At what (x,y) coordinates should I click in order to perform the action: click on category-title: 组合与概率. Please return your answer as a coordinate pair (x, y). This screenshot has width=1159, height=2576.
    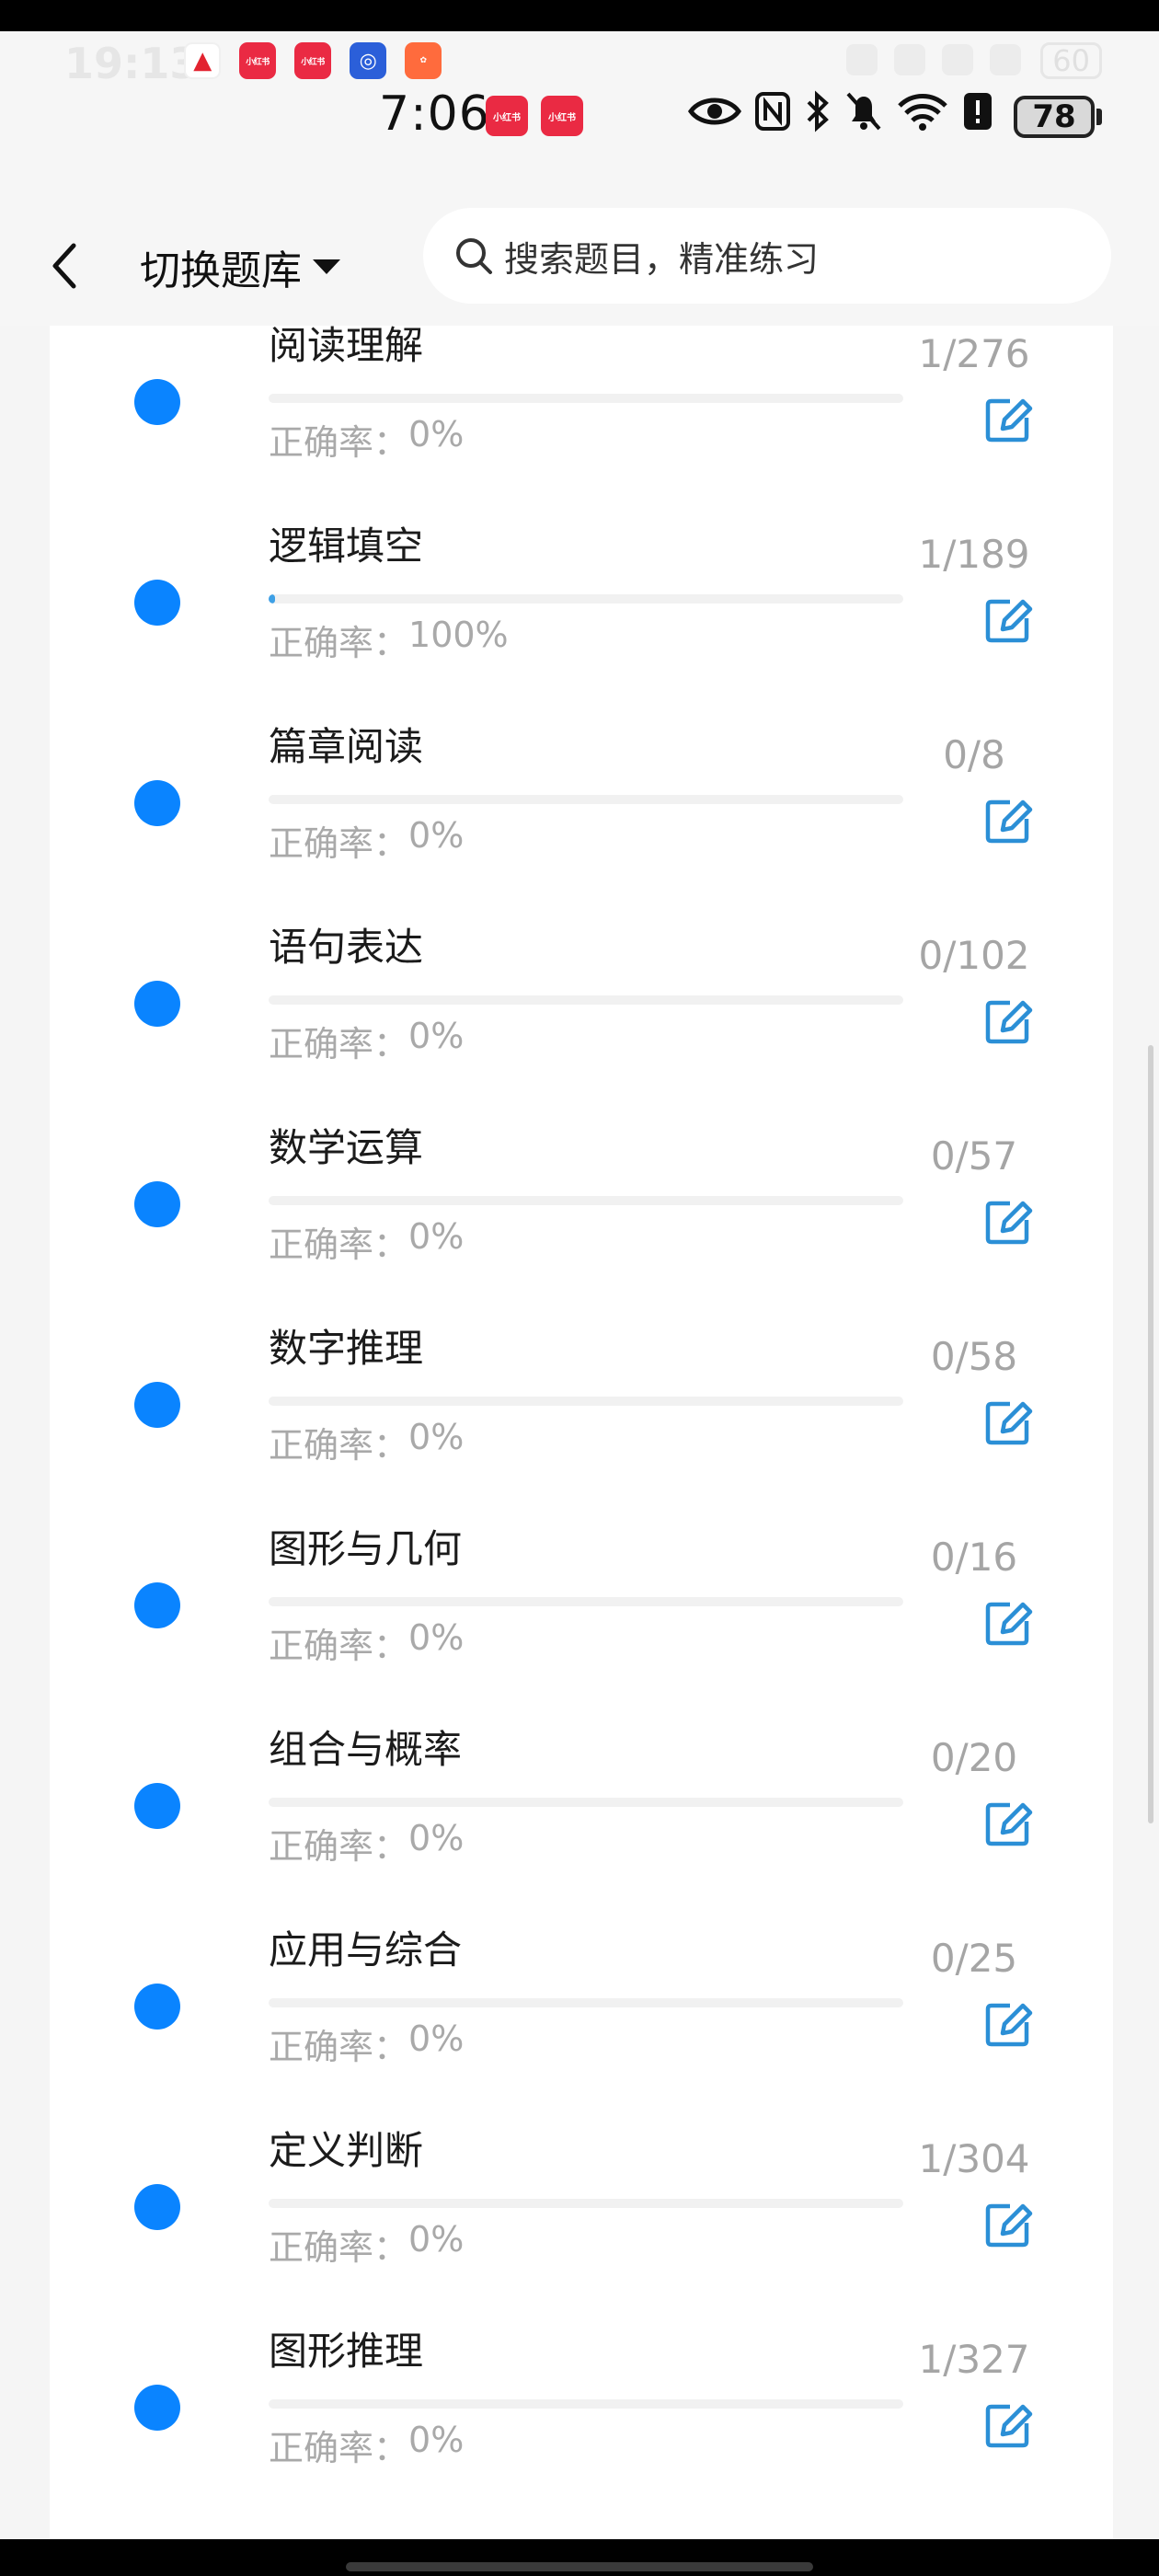
    Looking at the image, I should click on (366, 1749).